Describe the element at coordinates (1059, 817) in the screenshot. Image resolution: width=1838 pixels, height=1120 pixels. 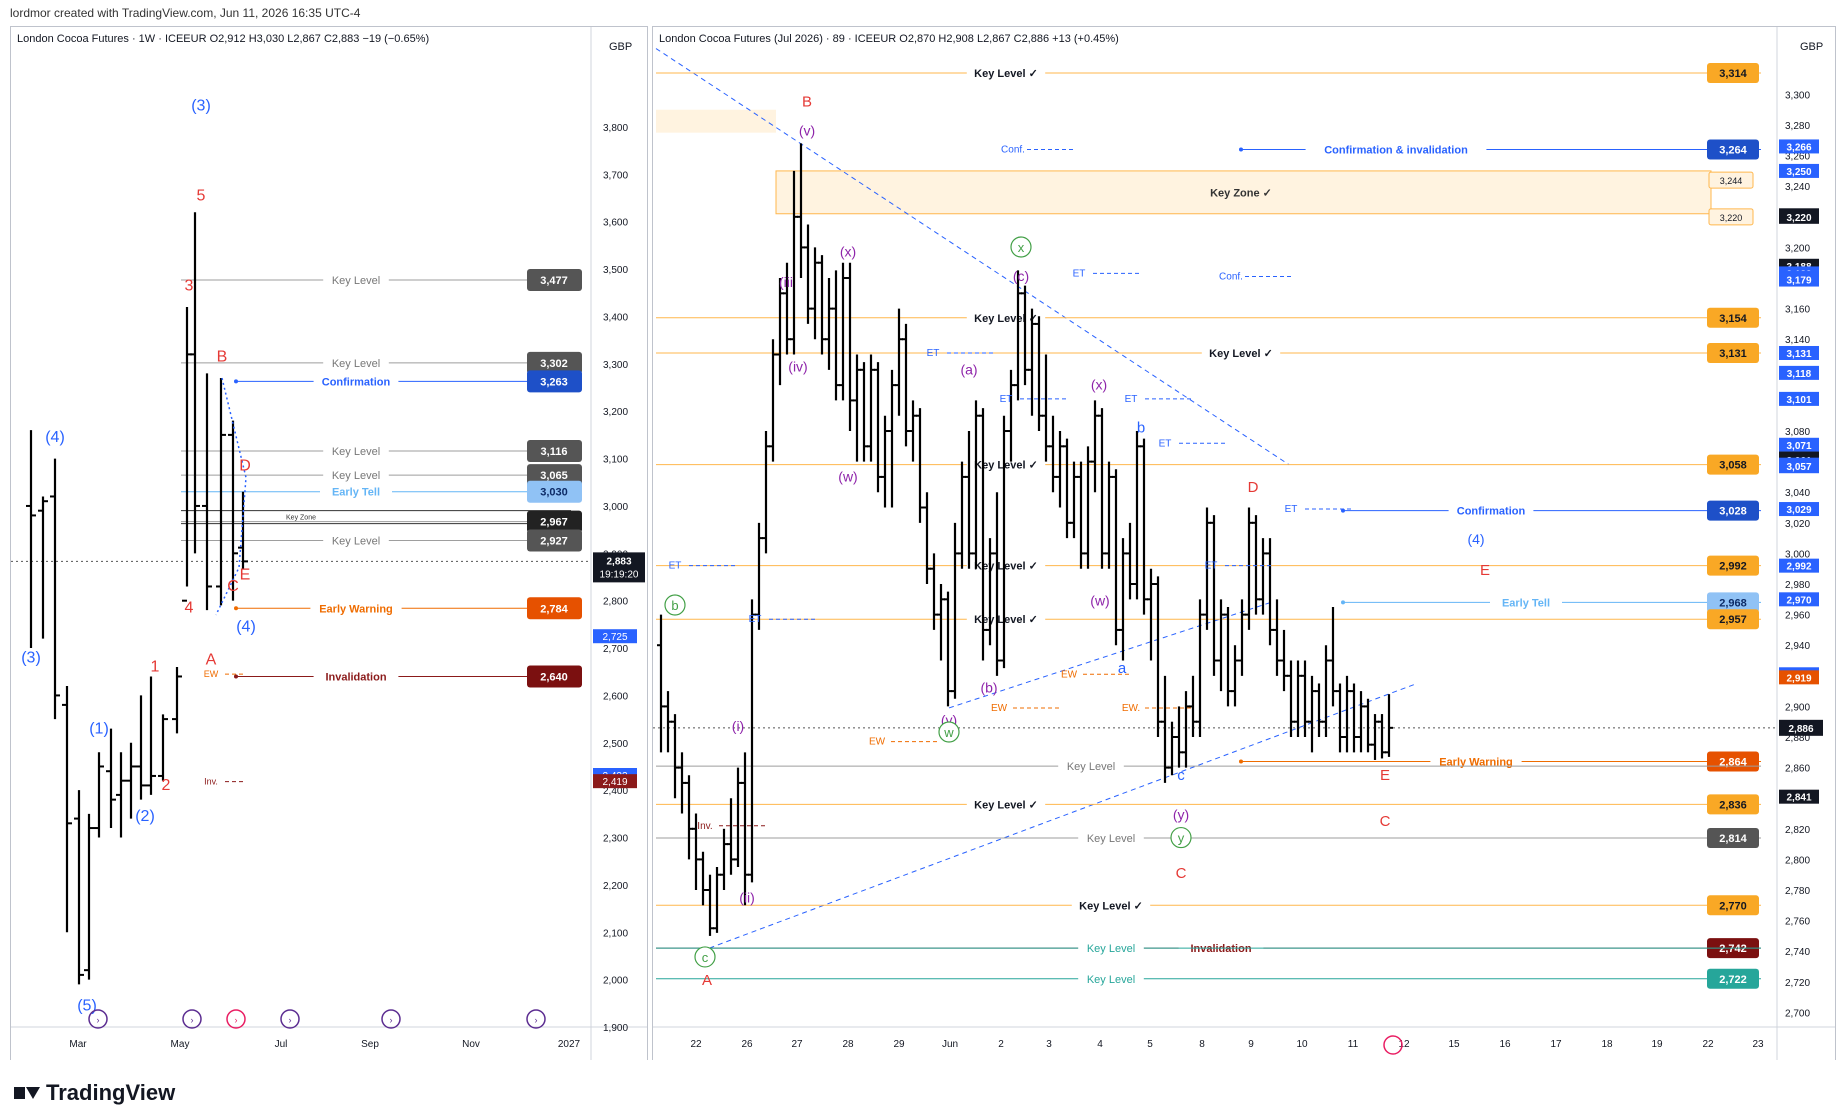
I see `ascending-trendline` at that location.